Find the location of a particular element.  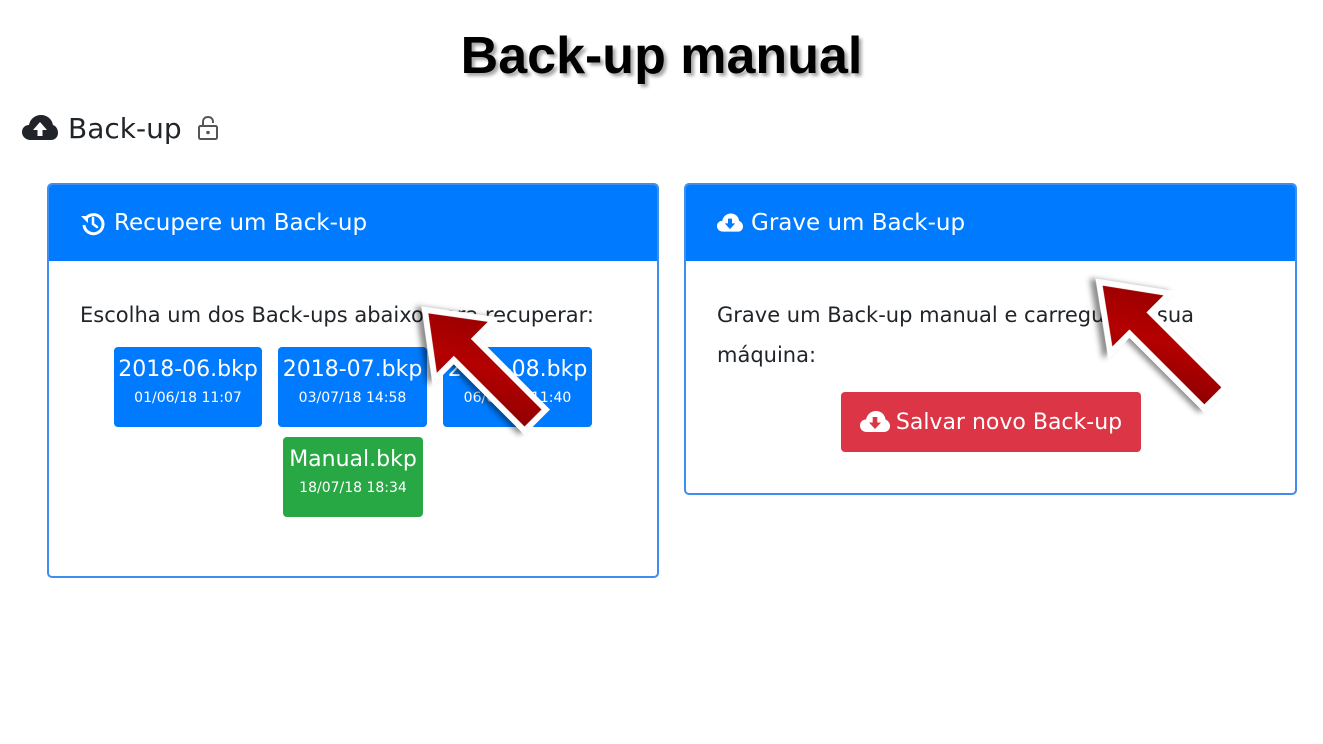

cloud-upload-icon is located at coordinates (40, 127).